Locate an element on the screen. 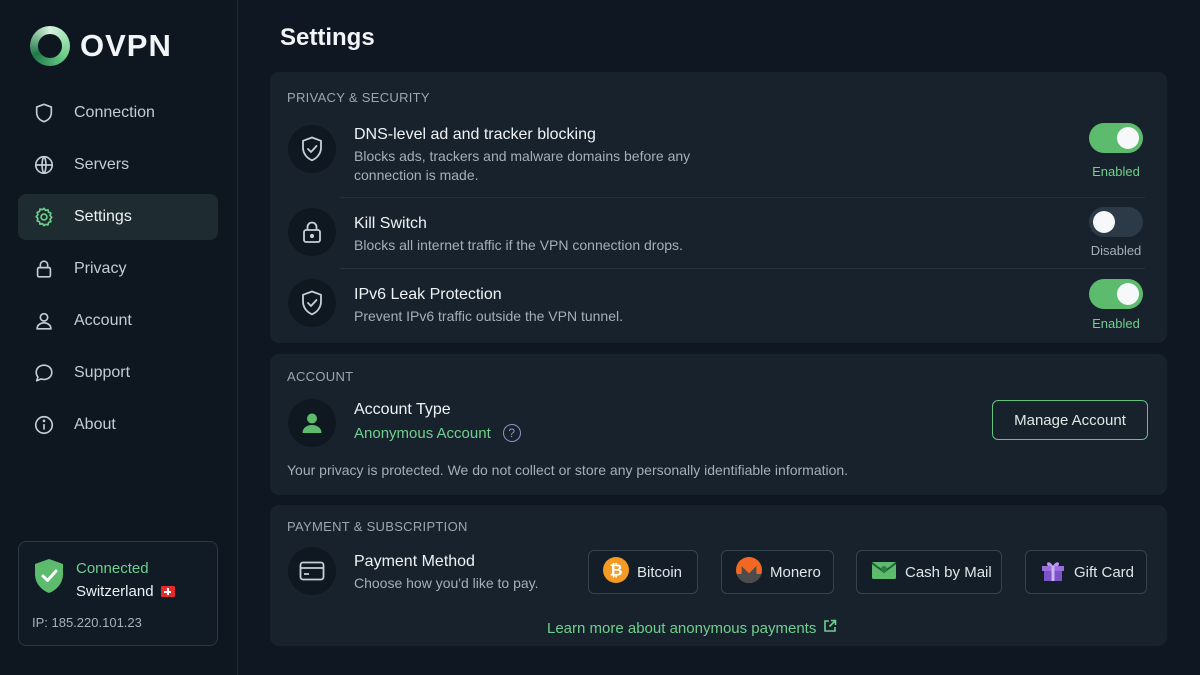 Image resolution: width=1200 pixels, height=675 pixels. sidebar-item-account: Account is located at coordinates (118, 321).